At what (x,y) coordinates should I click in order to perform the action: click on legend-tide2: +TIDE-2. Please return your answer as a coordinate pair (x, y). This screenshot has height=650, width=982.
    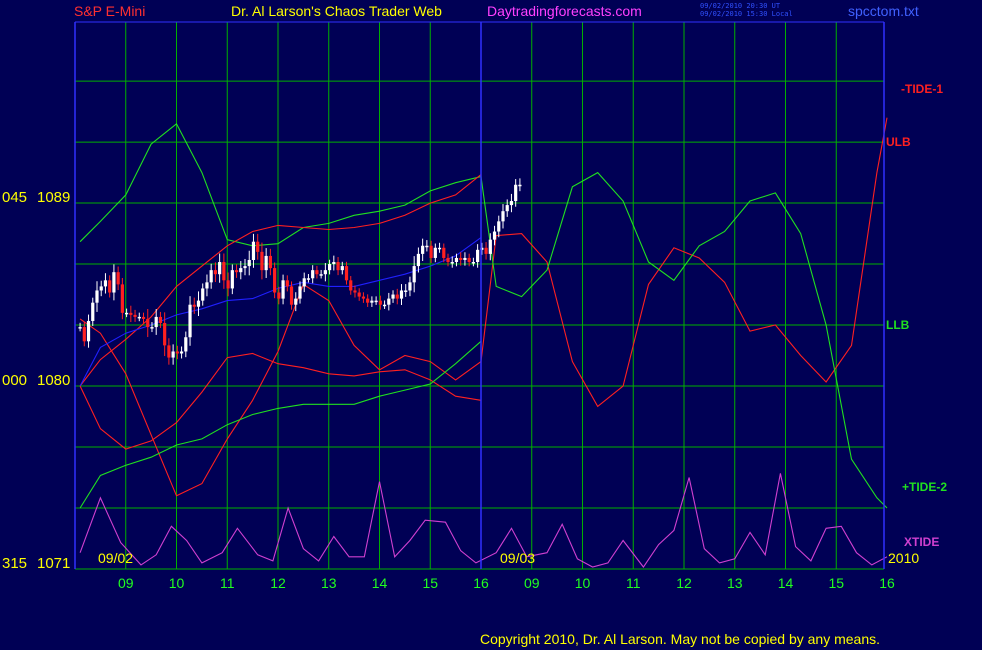
    Looking at the image, I should click on (925, 487).